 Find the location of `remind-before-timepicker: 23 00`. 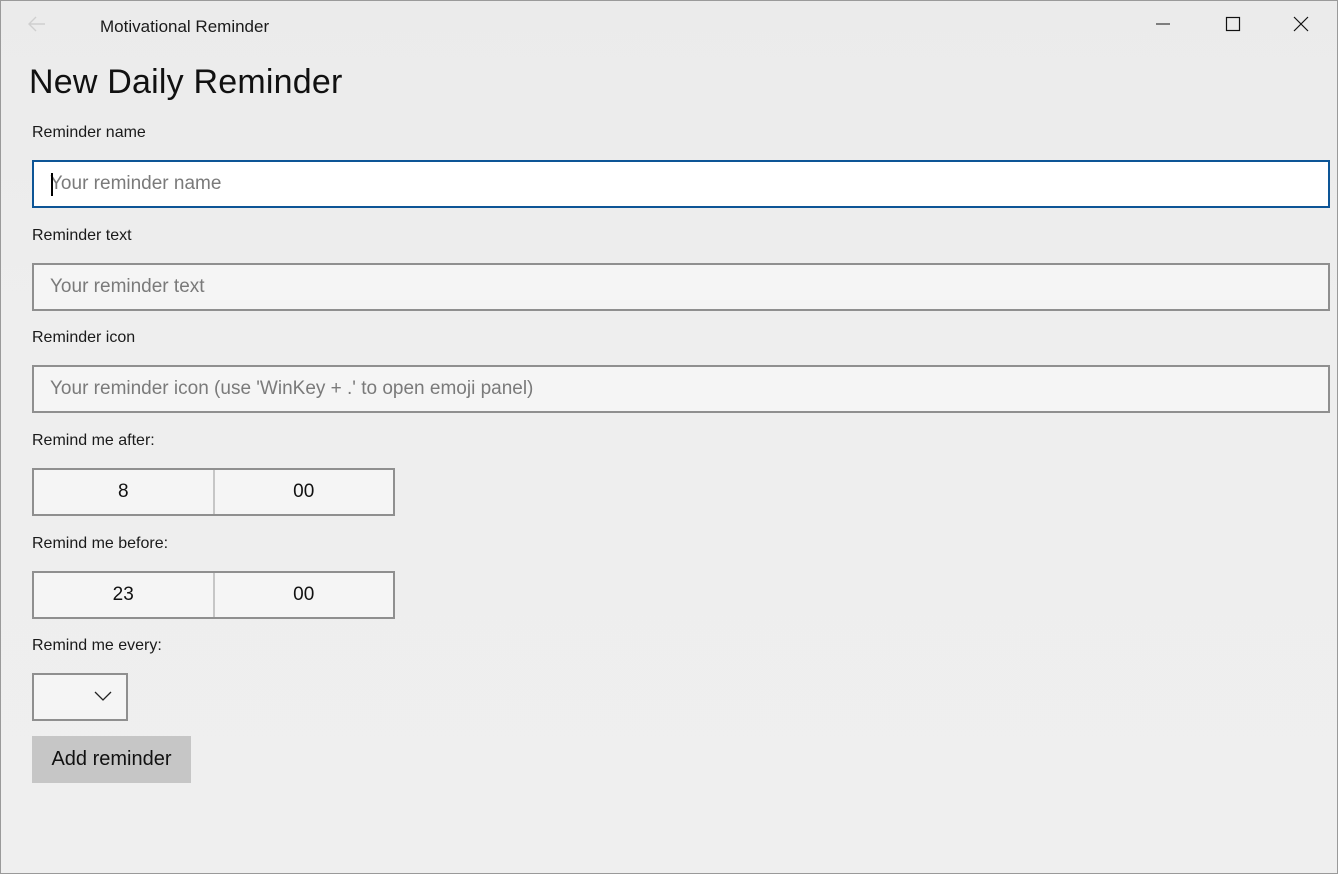

remind-before-timepicker: 23 00 is located at coordinates (213, 595).